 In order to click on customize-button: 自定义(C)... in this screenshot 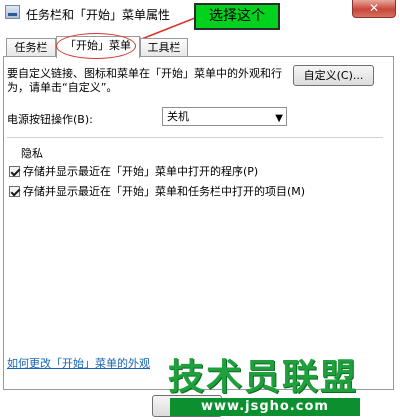, I will do `click(333, 75)`.